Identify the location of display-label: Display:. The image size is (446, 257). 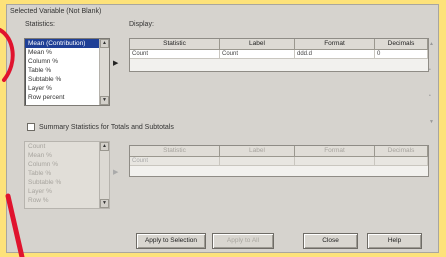
(141, 24).